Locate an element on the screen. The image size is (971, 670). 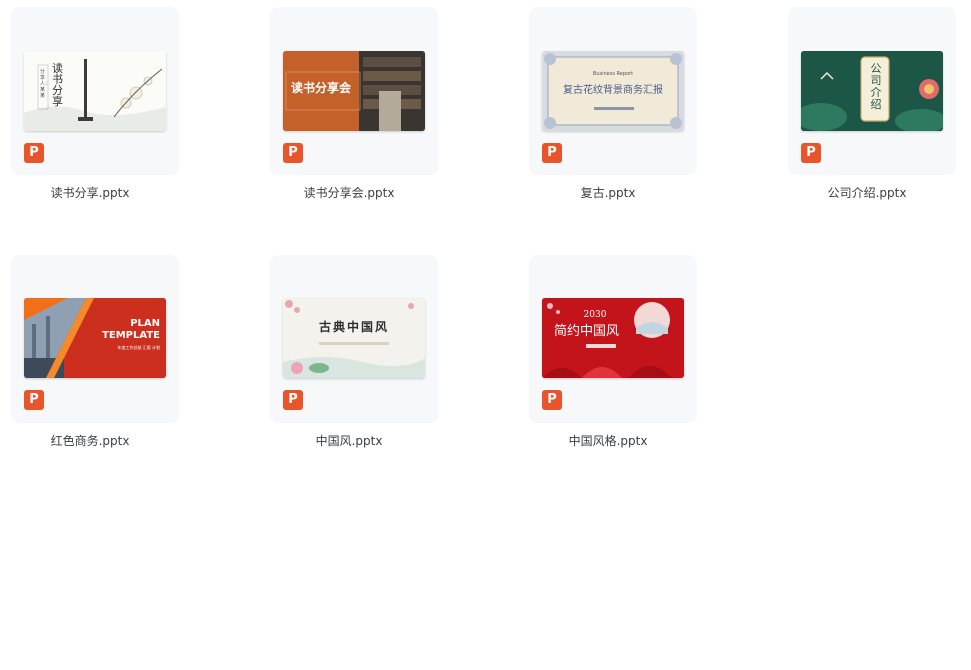
file-name: 公司介绍.pptx is located at coordinates (867, 193).